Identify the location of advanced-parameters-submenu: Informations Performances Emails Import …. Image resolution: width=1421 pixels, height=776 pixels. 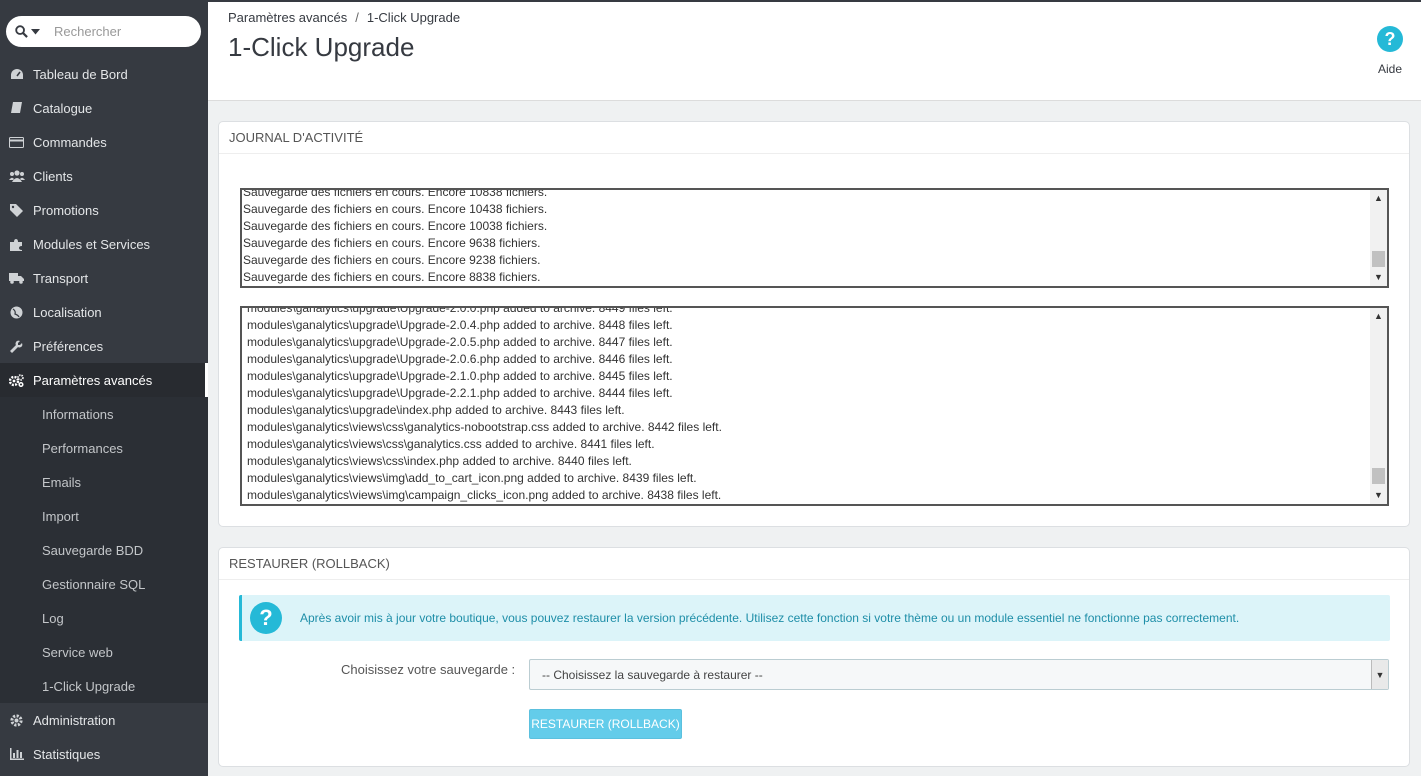
(104, 550).